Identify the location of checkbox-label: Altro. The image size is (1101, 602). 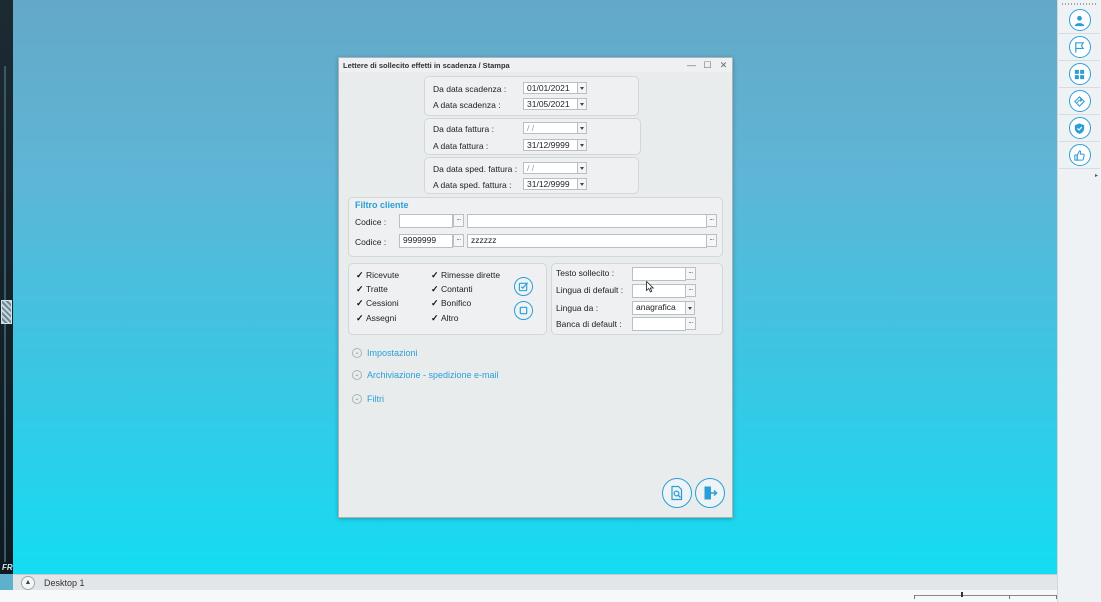
(450, 318).